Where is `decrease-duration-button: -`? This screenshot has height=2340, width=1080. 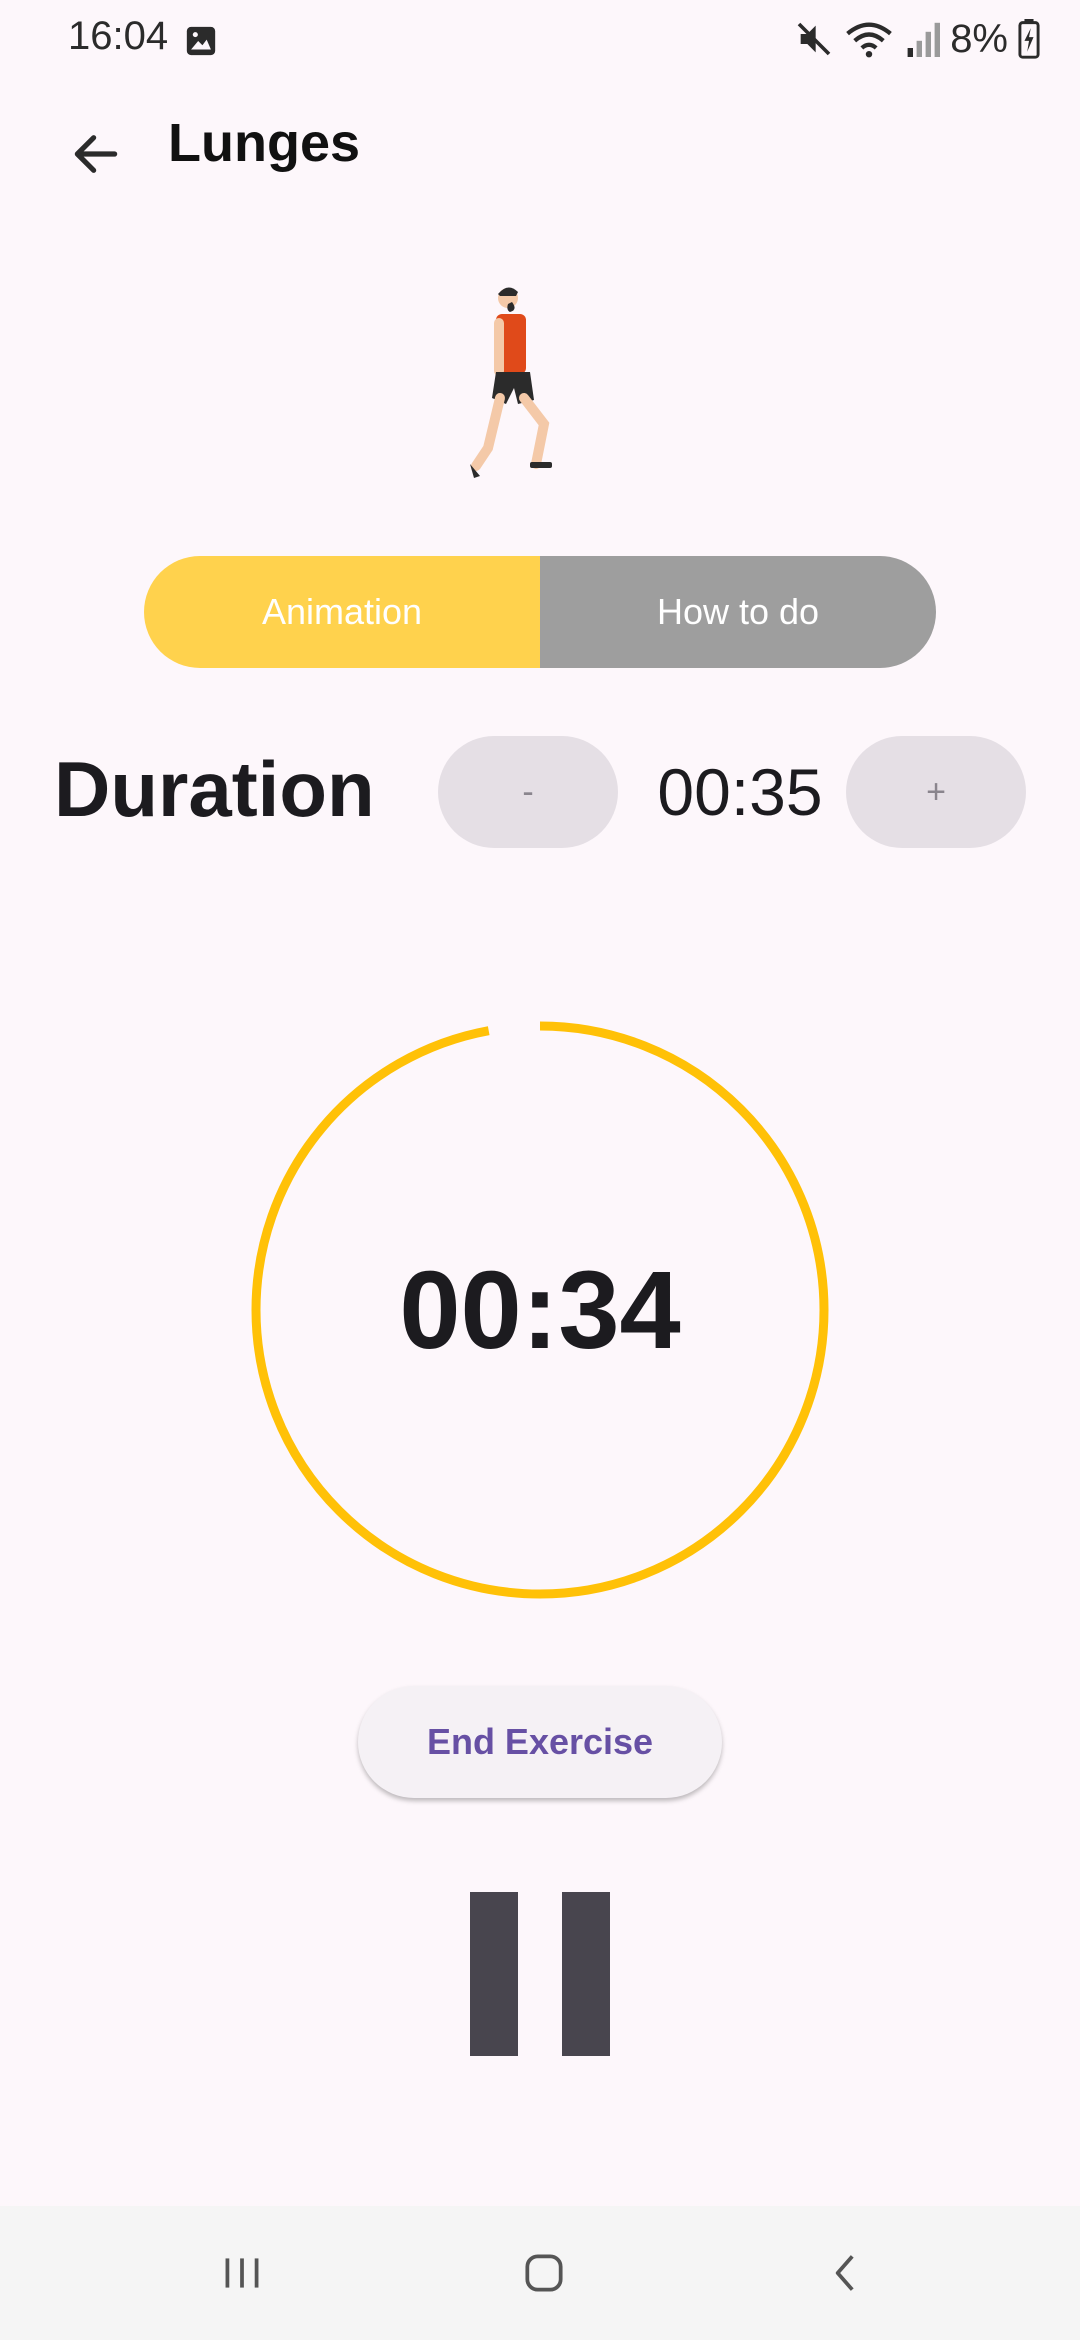 decrease-duration-button: - is located at coordinates (528, 792).